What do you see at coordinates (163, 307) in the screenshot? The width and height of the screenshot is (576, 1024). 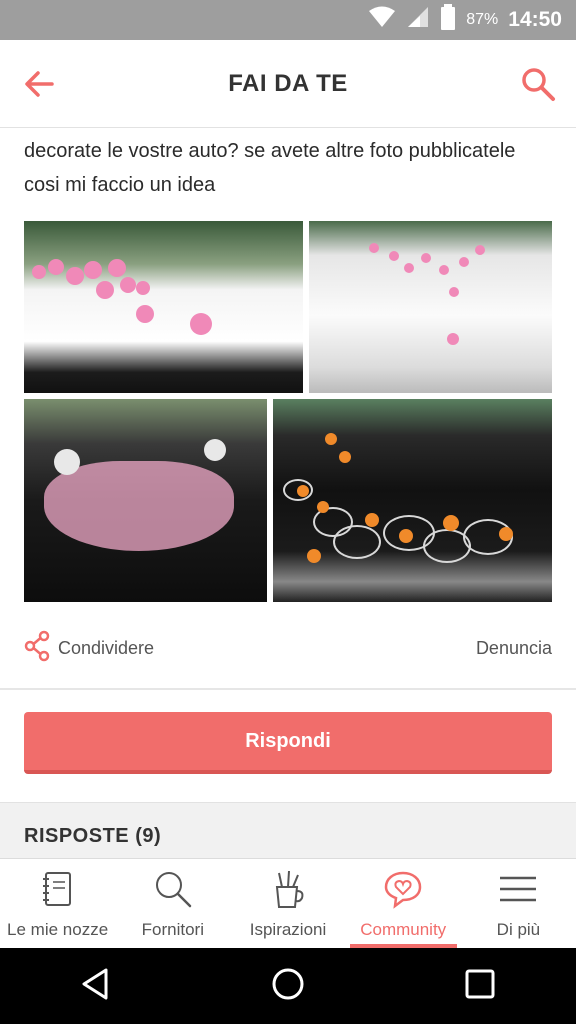 I see `photo-white-car-pink-flowers` at bounding box center [163, 307].